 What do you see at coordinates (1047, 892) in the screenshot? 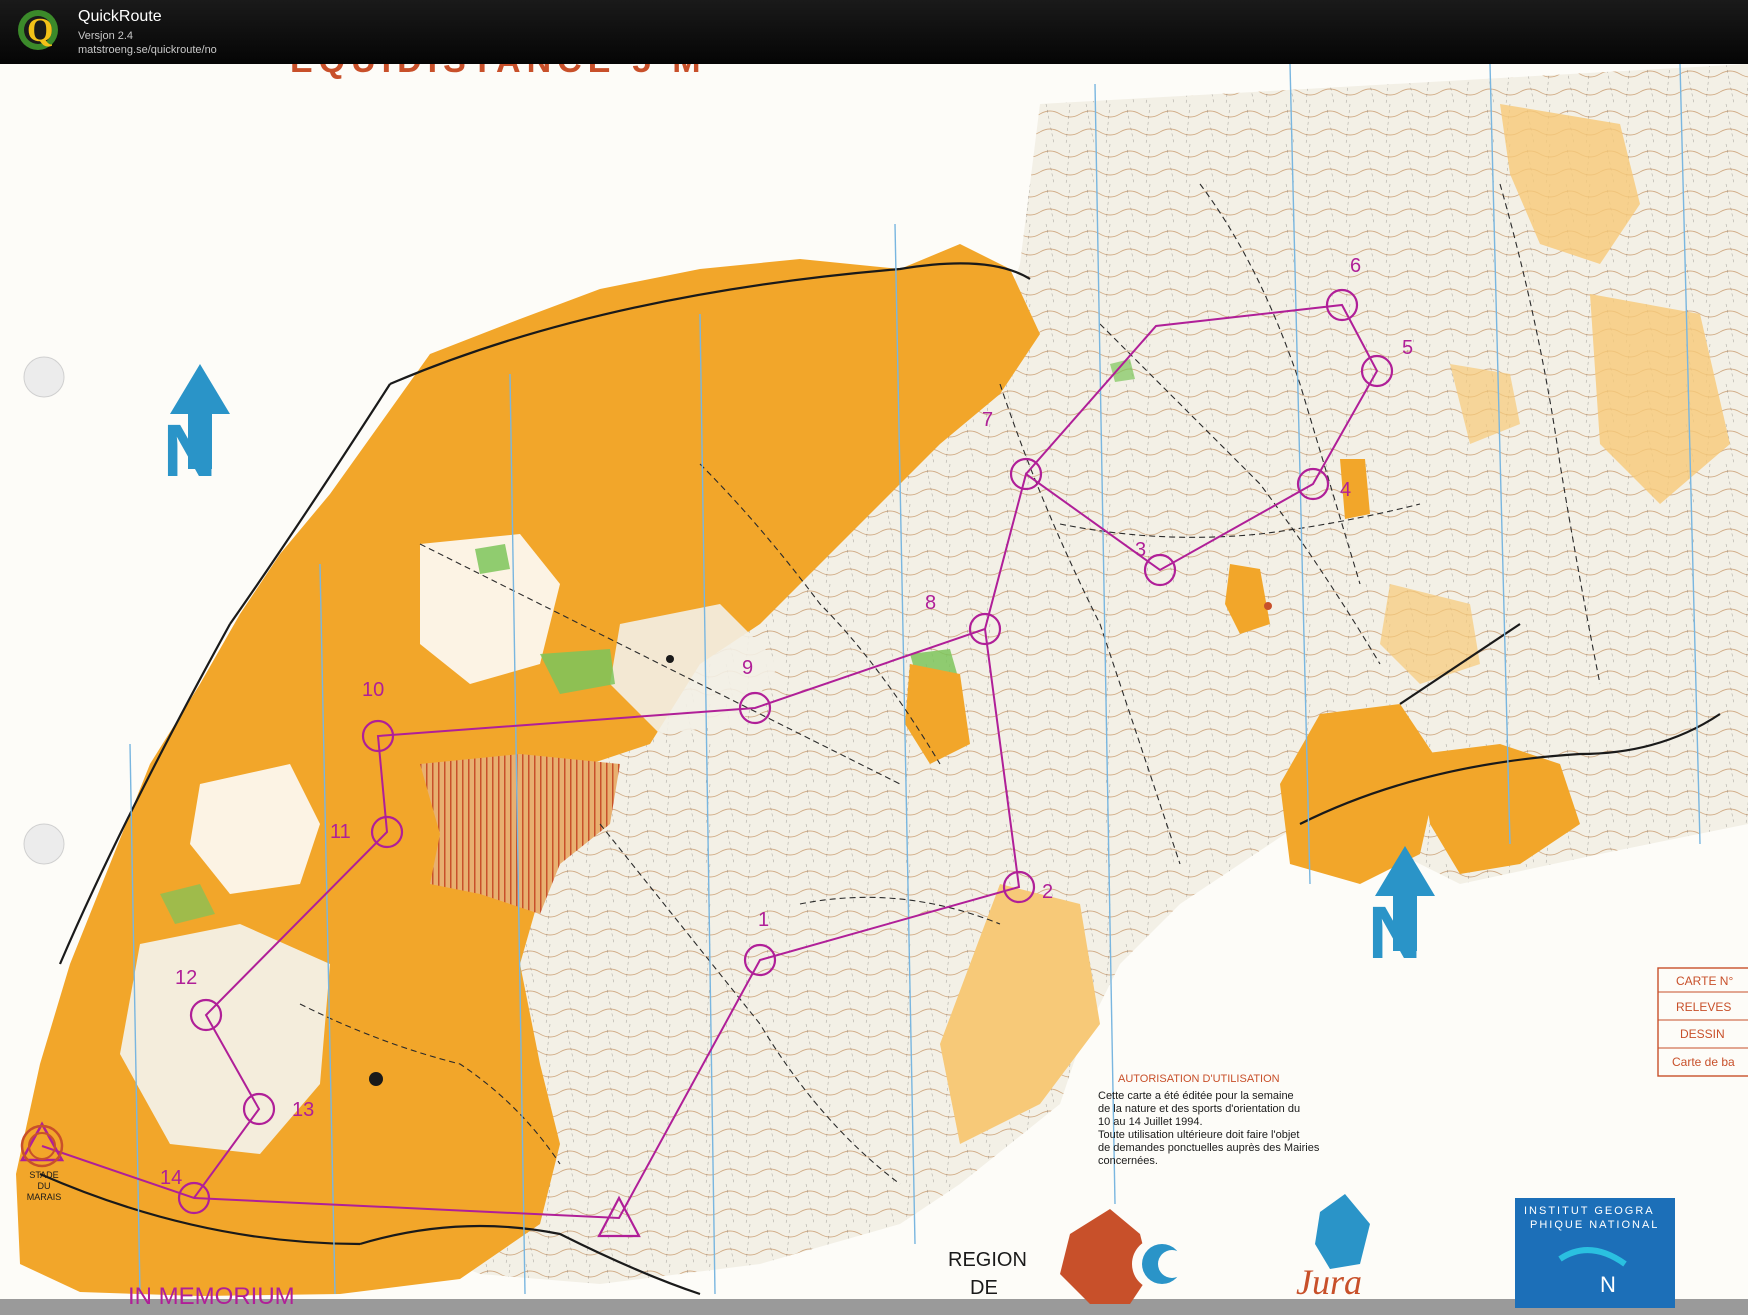
I see `control-number-2: 2` at bounding box center [1047, 892].